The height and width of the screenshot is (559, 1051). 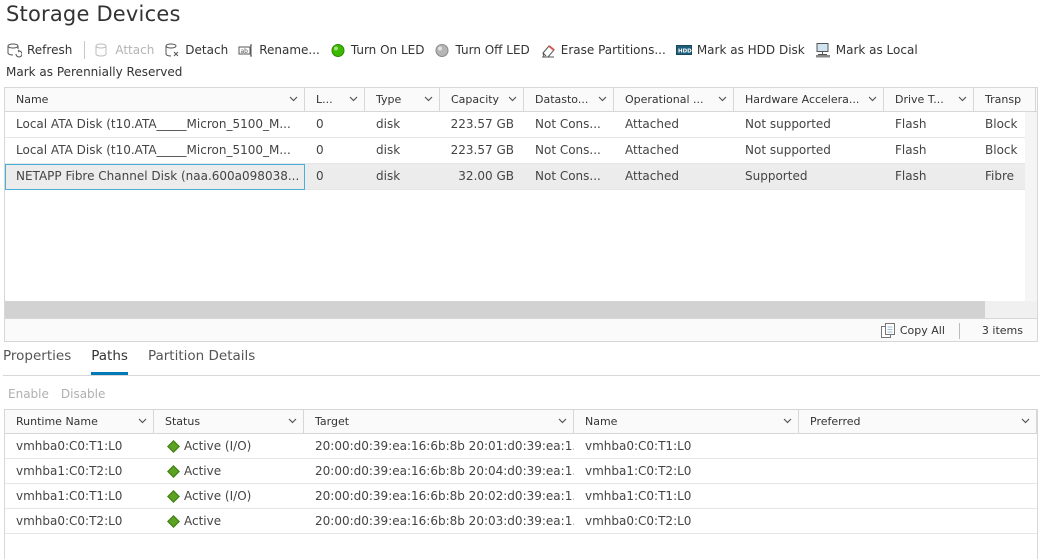 I want to click on attach-button: Attach, so click(x=124, y=50).